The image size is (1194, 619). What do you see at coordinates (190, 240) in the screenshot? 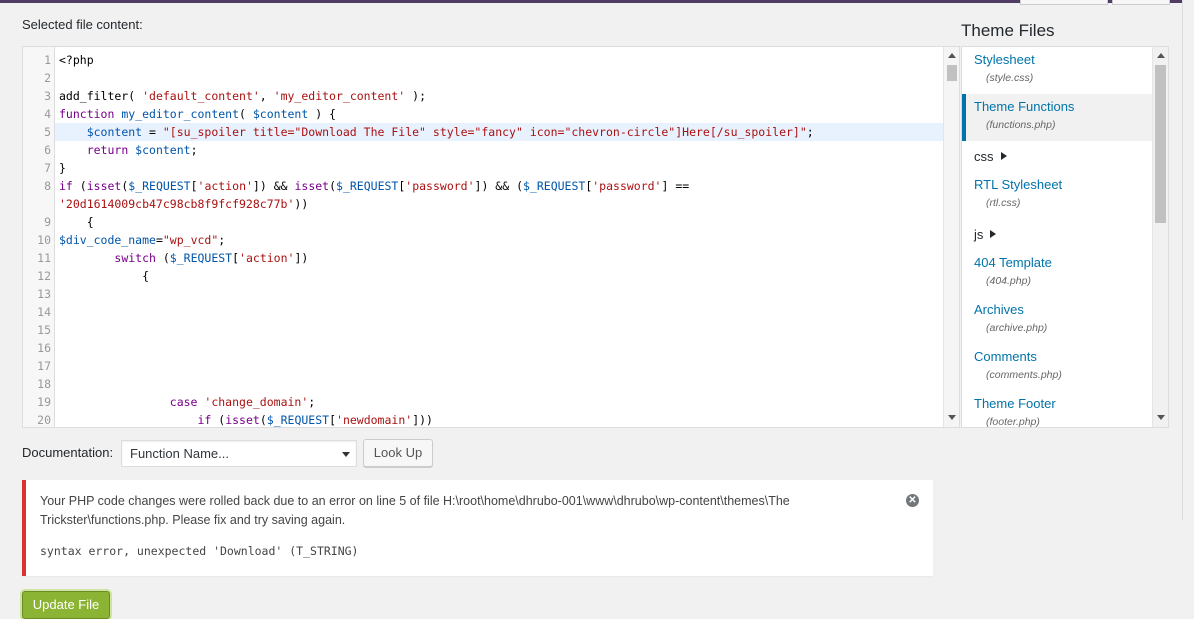
I see `code-token: "wp_vcd"` at bounding box center [190, 240].